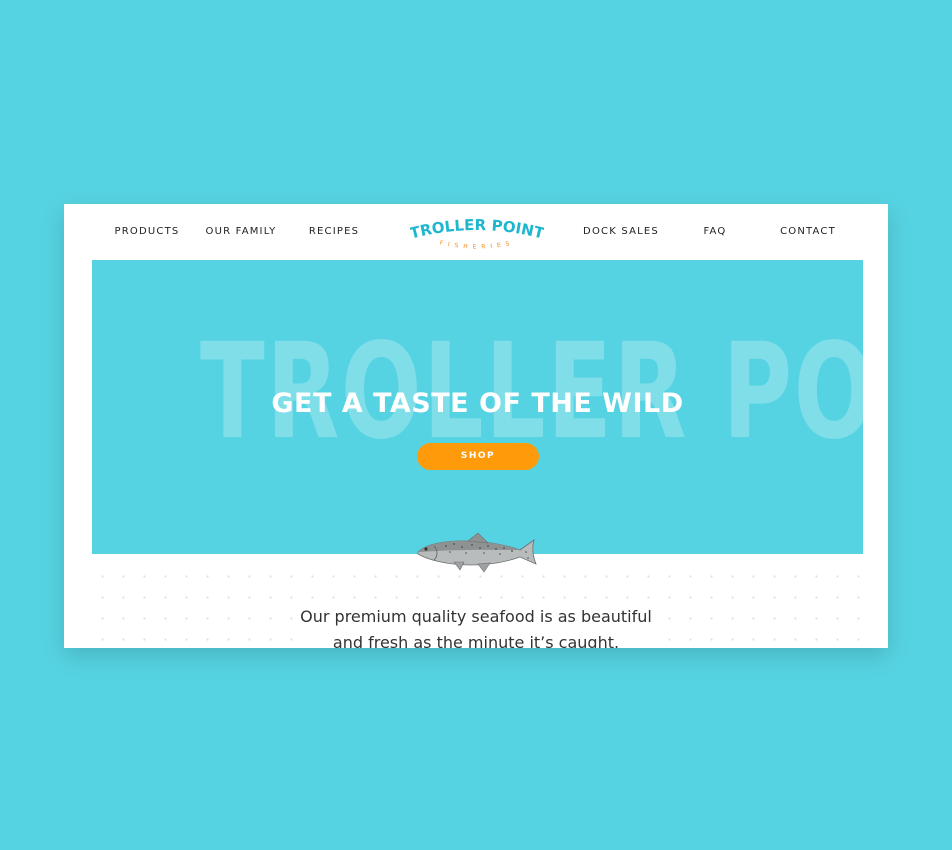  I want to click on logo-title: TROLLER POINT, so click(477, 229).